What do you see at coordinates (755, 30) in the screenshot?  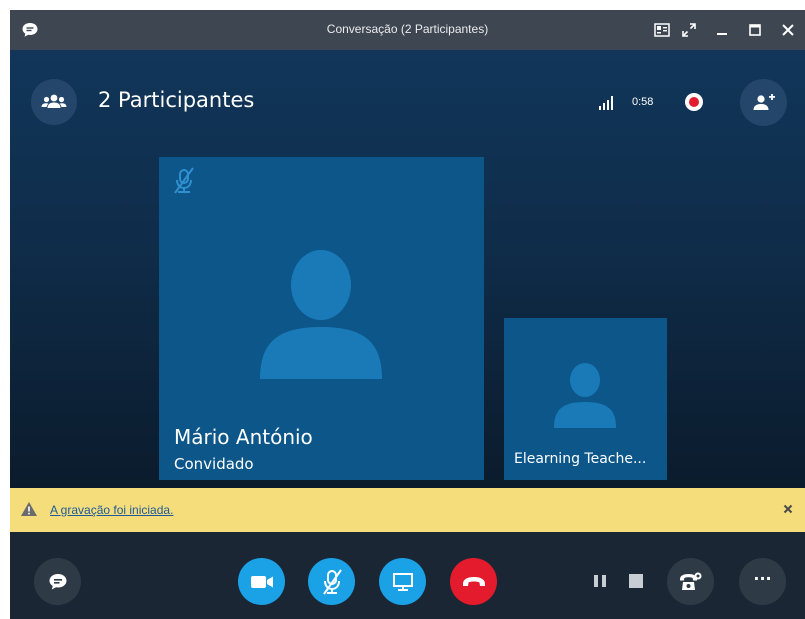 I see `maximize-icon` at bounding box center [755, 30].